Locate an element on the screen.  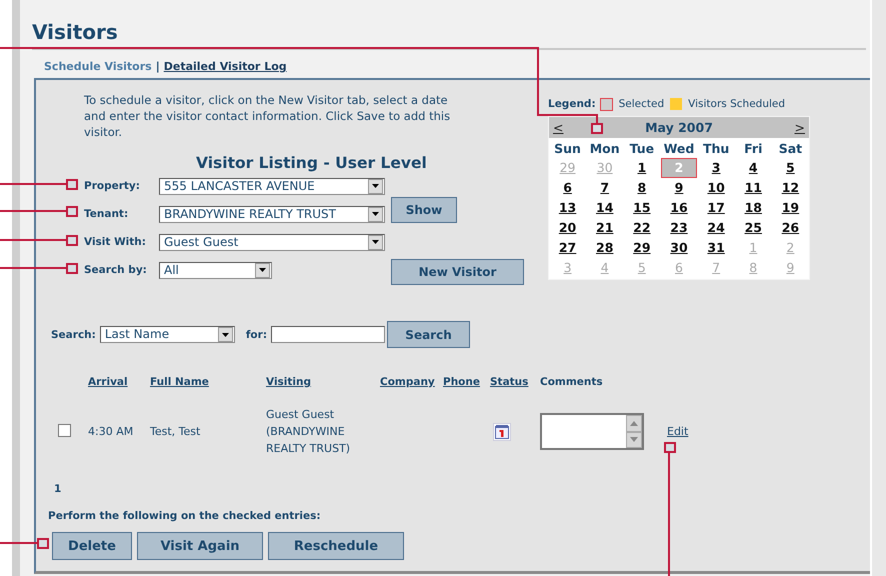
field-label: Property: is located at coordinates (112, 186).